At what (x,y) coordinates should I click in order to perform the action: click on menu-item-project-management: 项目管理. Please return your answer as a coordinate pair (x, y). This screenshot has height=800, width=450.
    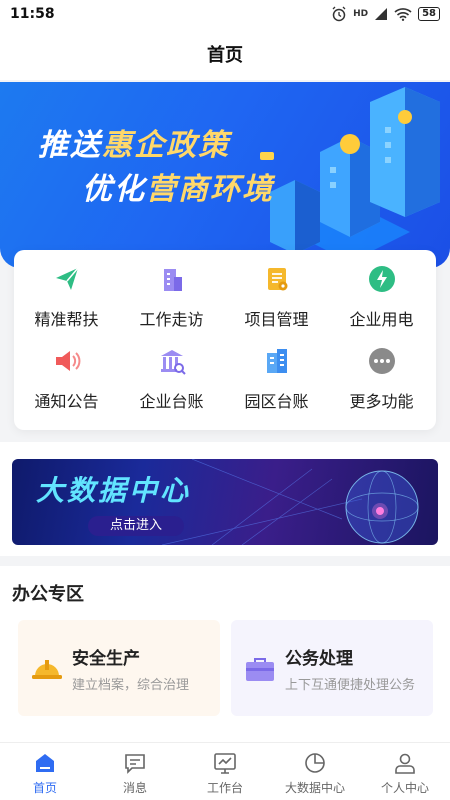
    Looking at the image, I should click on (276, 297).